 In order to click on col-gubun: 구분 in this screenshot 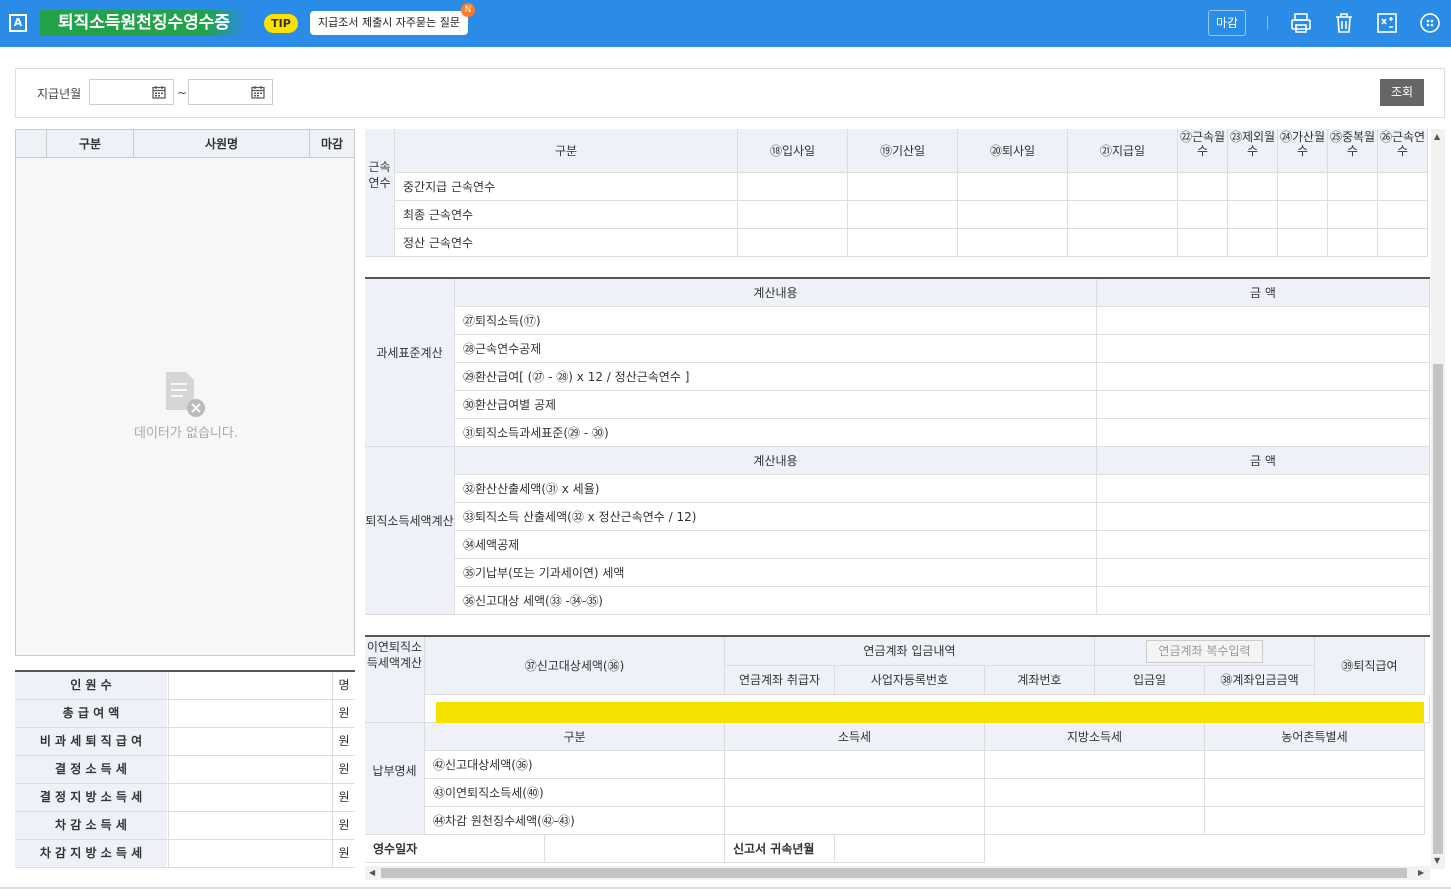, I will do `click(89, 144)`.